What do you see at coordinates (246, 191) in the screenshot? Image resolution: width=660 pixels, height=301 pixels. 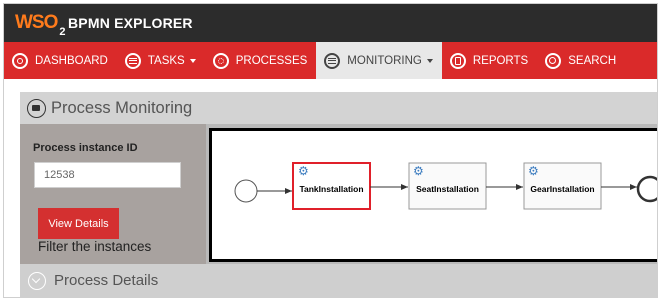 I see `start-event` at bounding box center [246, 191].